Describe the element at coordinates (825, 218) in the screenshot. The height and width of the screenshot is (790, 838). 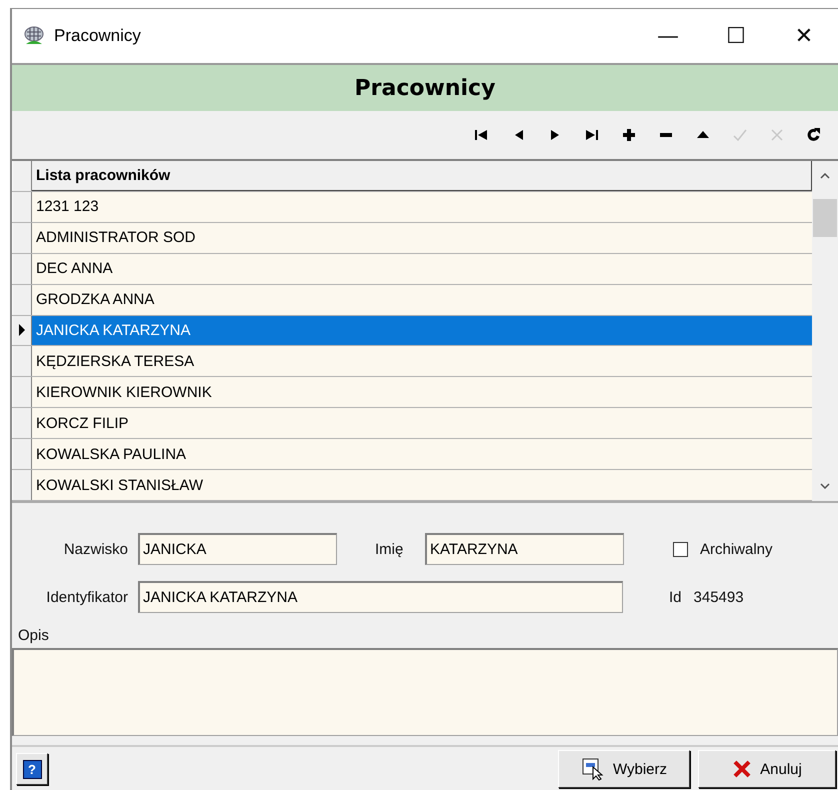
I see `scroll-thumb` at that location.